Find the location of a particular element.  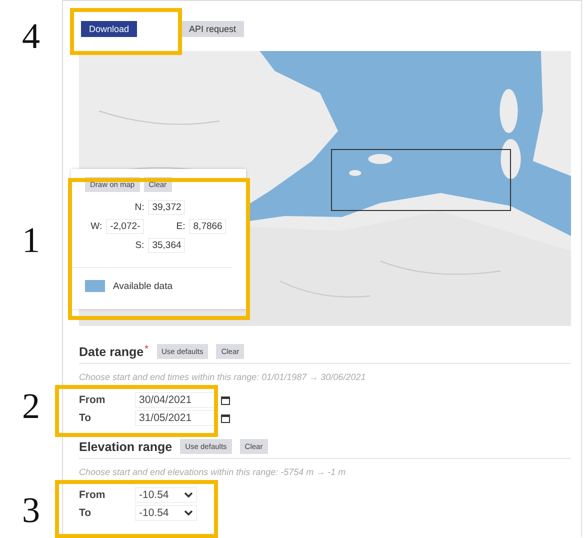

callout-number: 2 is located at coordinates (31, 406).